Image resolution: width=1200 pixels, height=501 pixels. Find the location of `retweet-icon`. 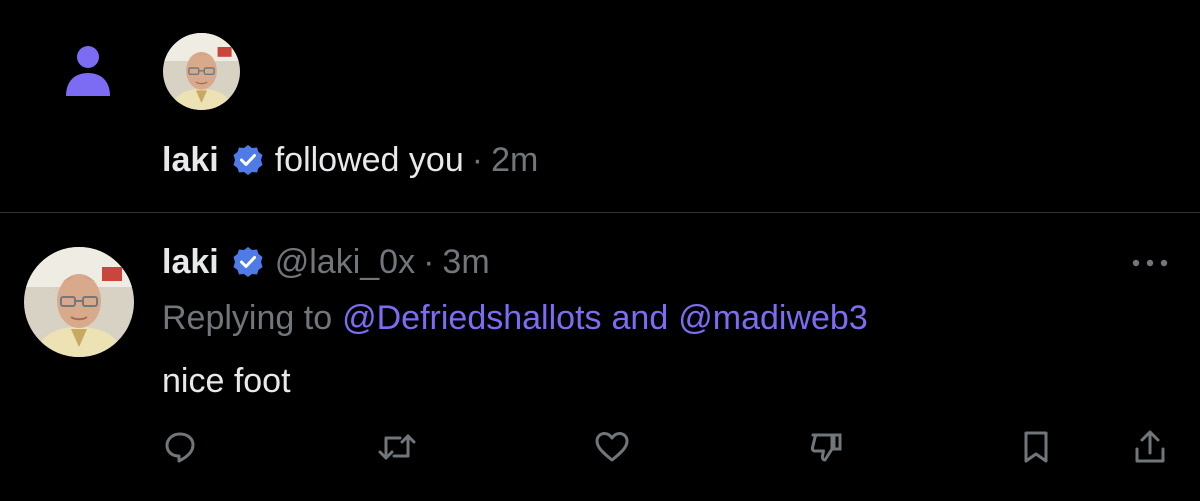

retweet-icon is located at coordinates (397, 447).